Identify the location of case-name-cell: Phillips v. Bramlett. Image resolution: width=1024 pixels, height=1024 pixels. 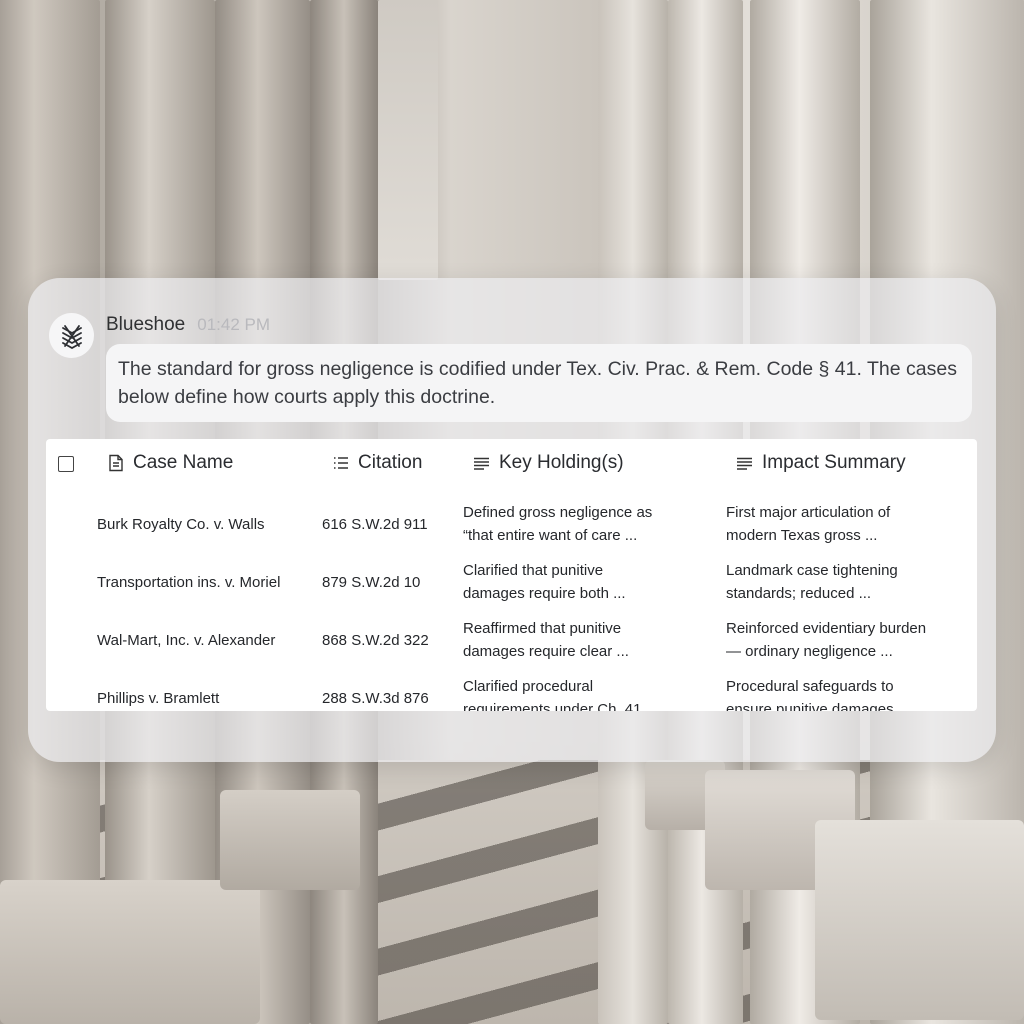
(158, 698).